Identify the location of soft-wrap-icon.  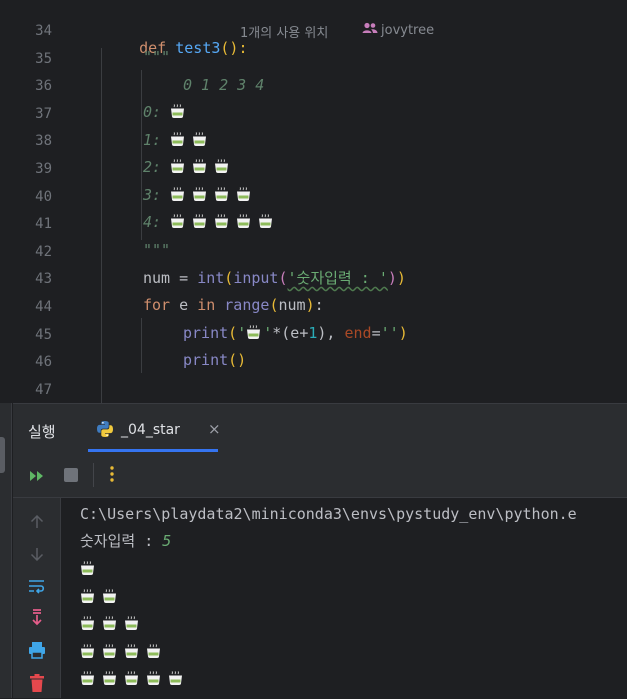
(37, 588).